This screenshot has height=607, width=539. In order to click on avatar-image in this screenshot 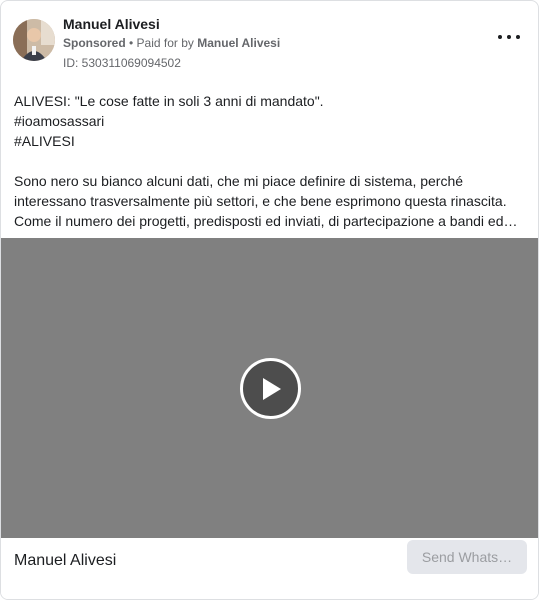, I will do `click(34, 40)`.